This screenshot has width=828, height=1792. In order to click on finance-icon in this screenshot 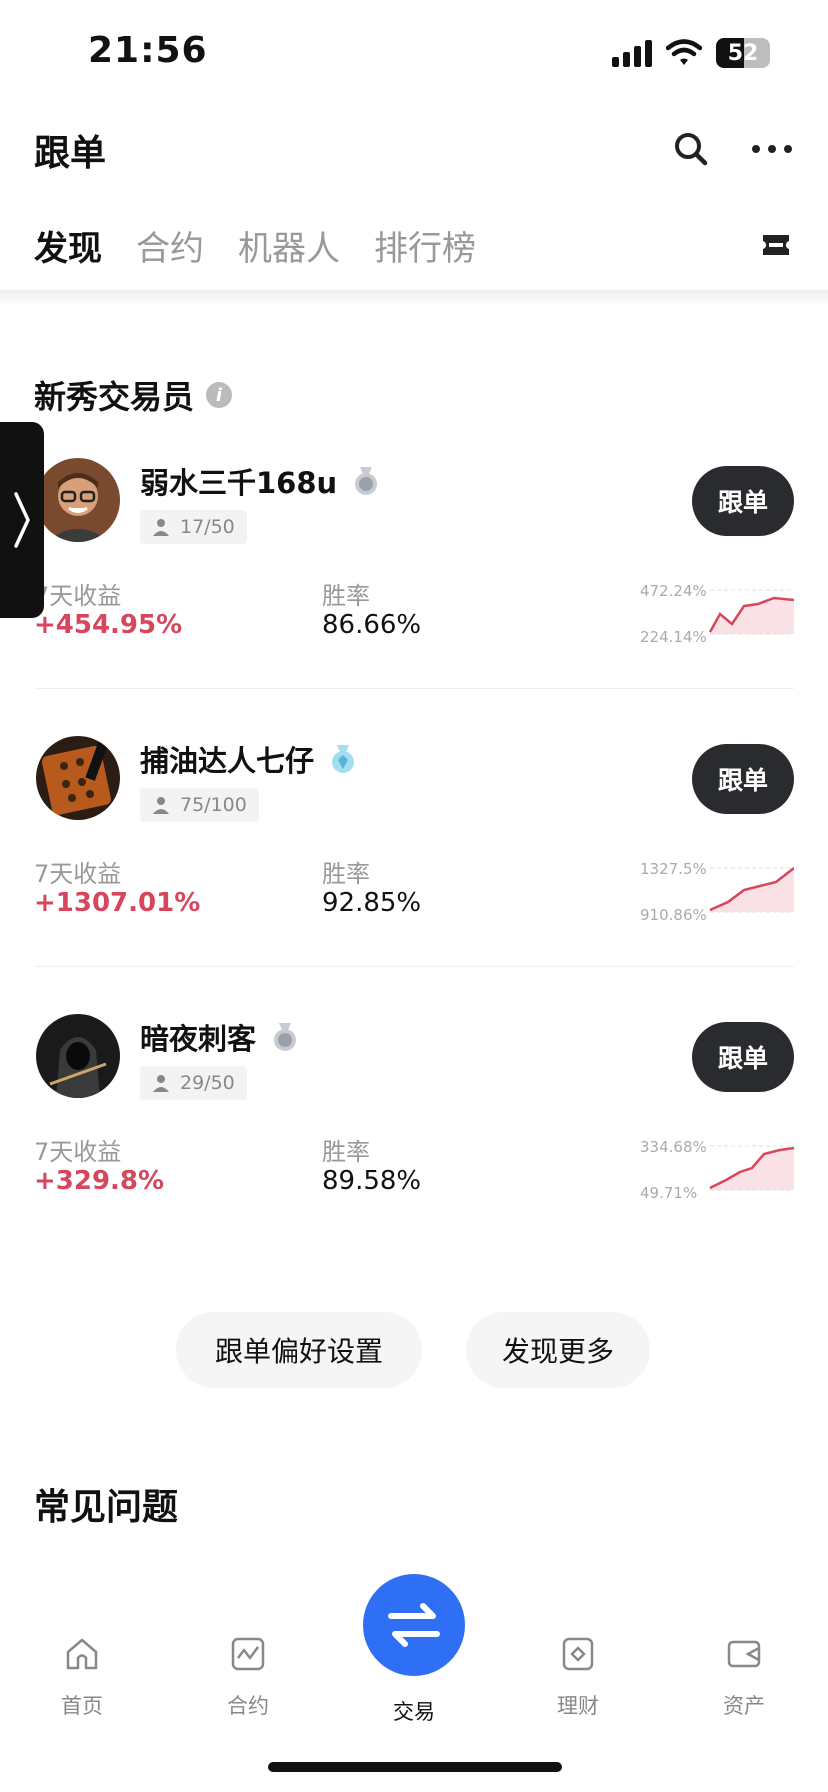, I will do `click(578, 1654)`.